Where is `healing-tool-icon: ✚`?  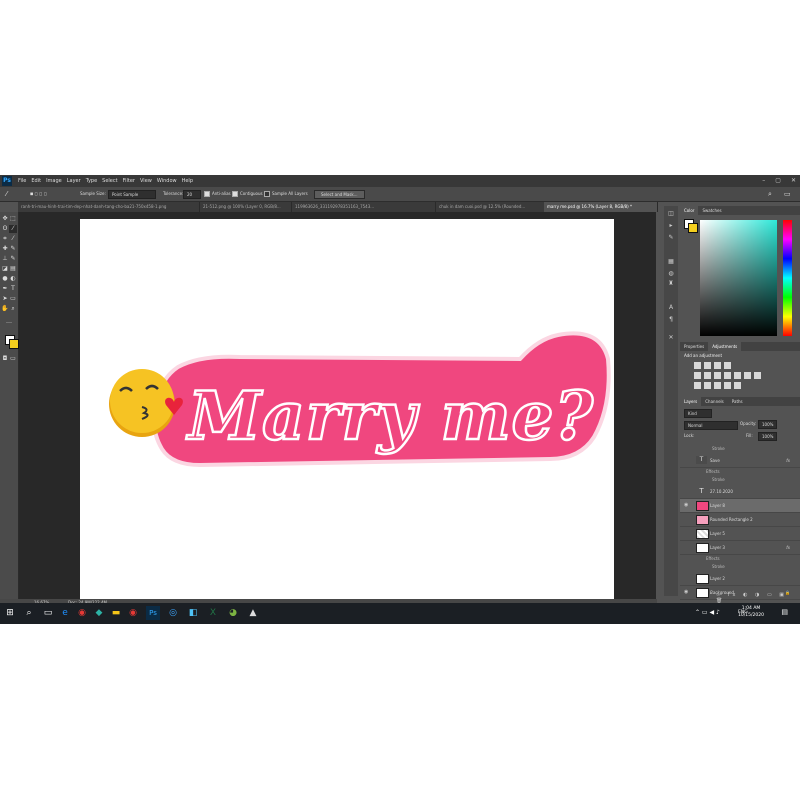
healing-tool-icon: ✚ is located at coordinates (5, 249).